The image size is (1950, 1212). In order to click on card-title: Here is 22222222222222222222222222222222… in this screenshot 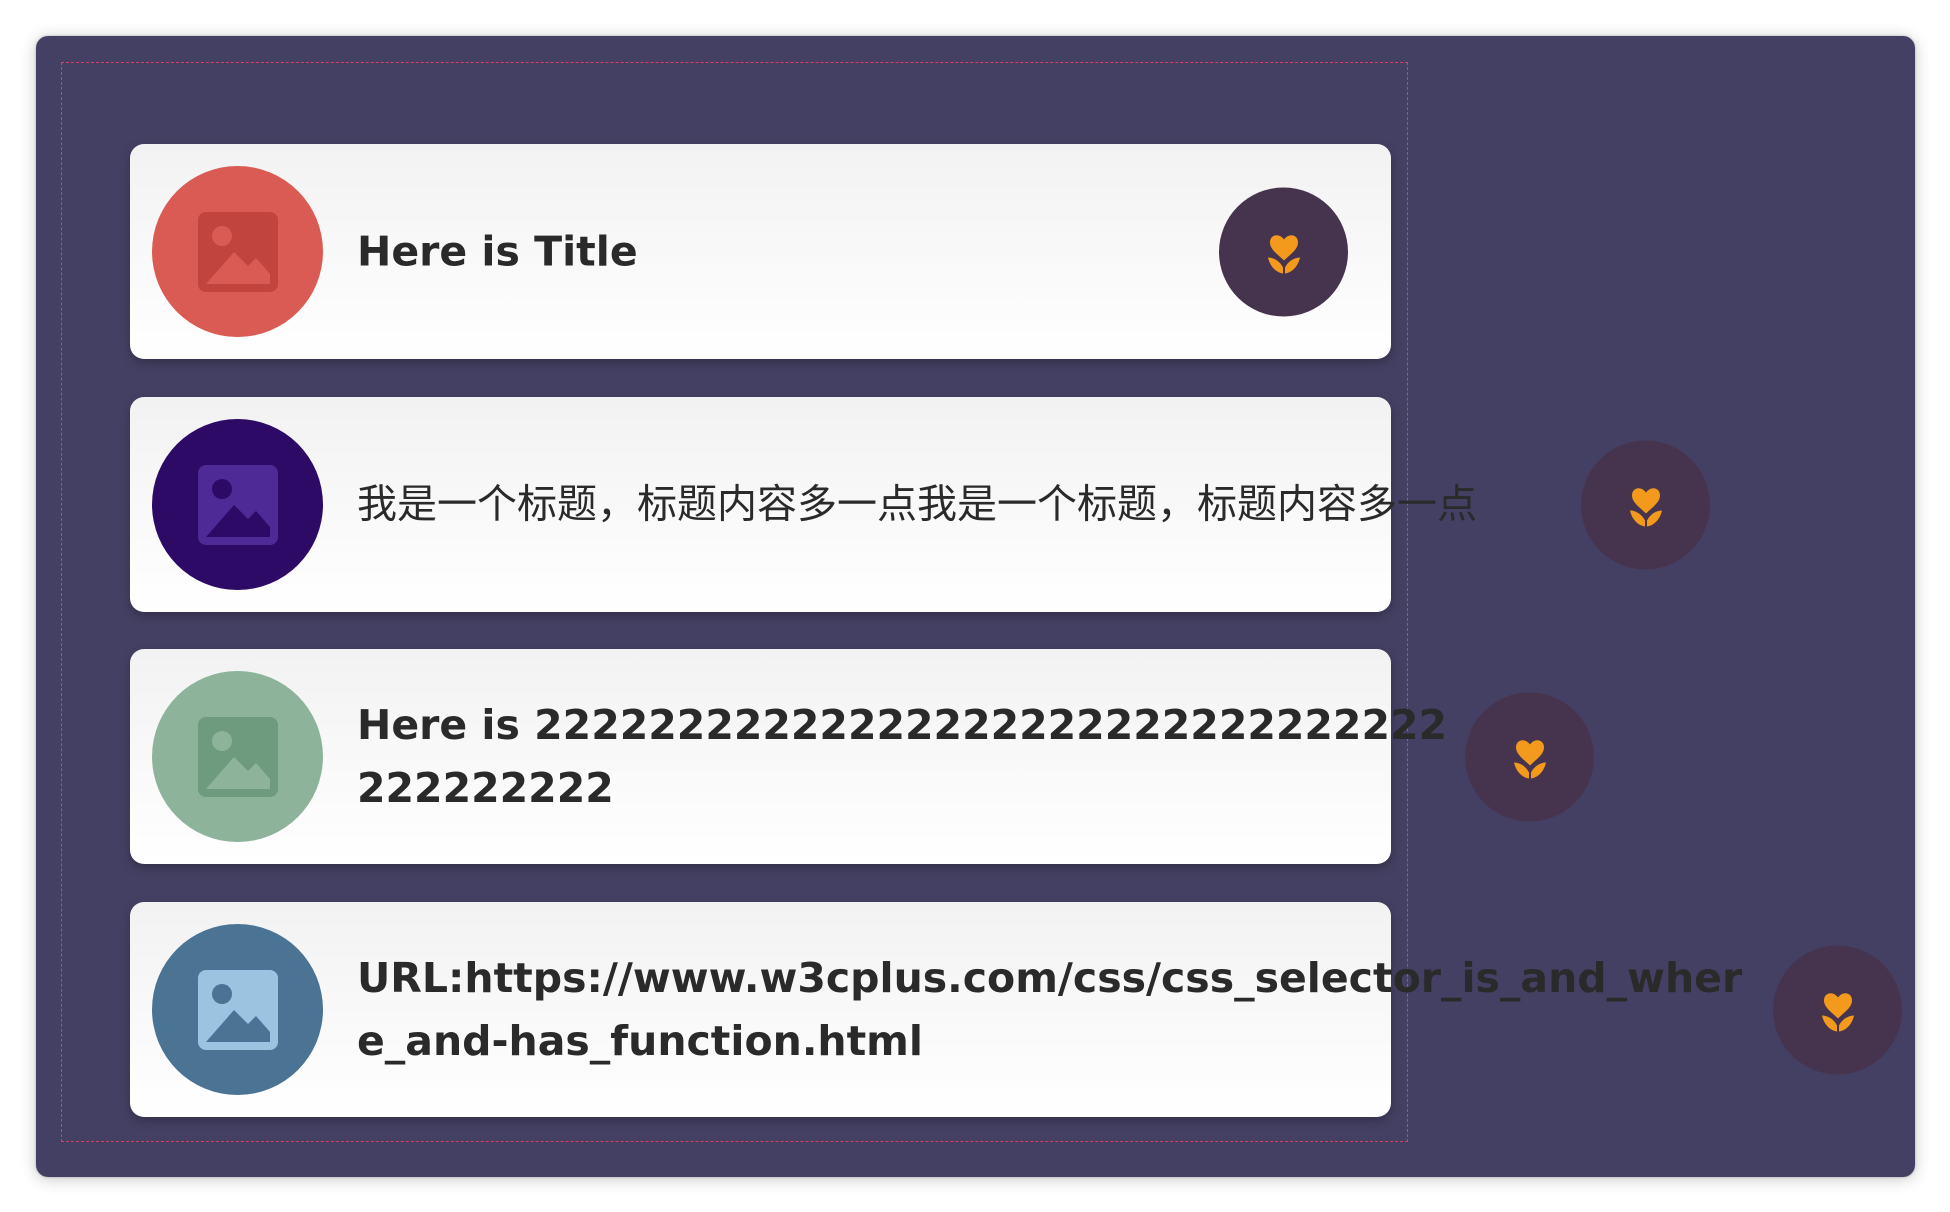, I will do `click(902, 756)`.